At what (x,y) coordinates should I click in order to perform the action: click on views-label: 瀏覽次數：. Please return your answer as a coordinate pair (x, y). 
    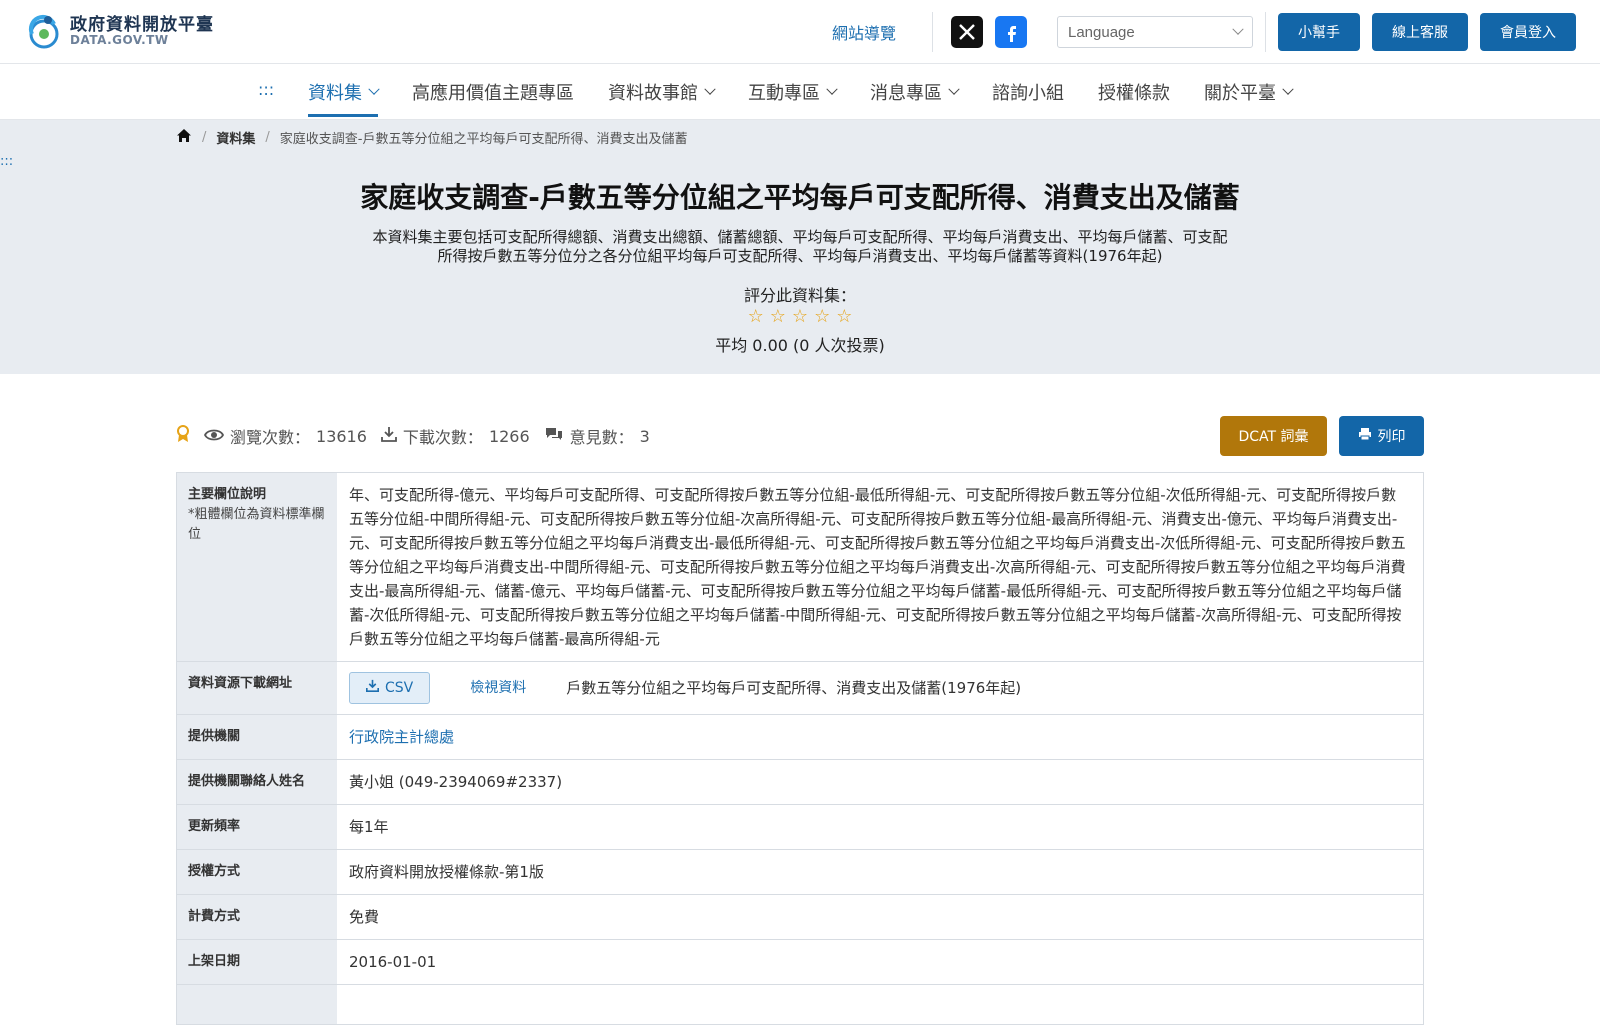
    Looking at the image, I should click on (270, 437).